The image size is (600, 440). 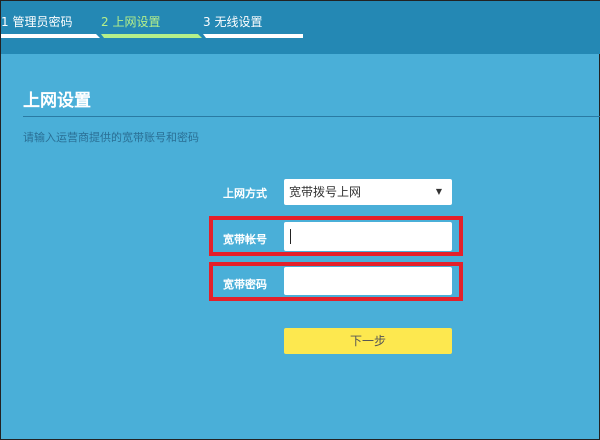 What do you see at coordinates (57, 101) in the screenshot?
I see `page-title: 上网设置` at bounding box center [57, 101].